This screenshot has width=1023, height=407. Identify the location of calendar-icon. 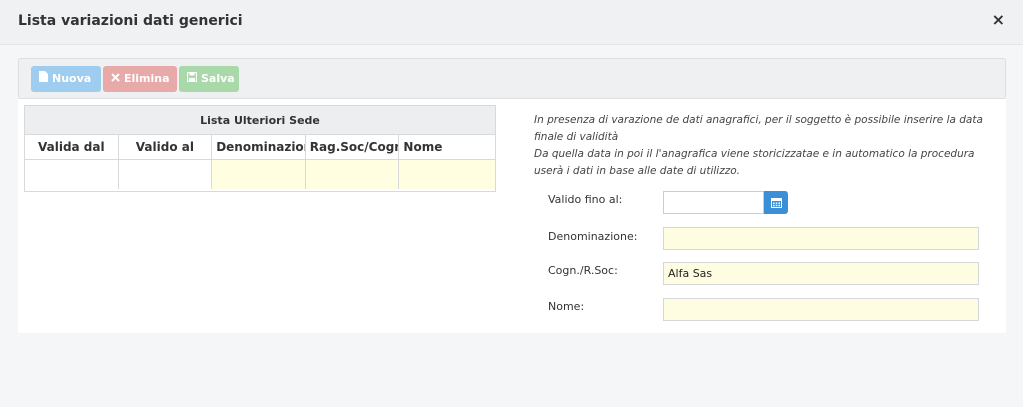
(776, 202).